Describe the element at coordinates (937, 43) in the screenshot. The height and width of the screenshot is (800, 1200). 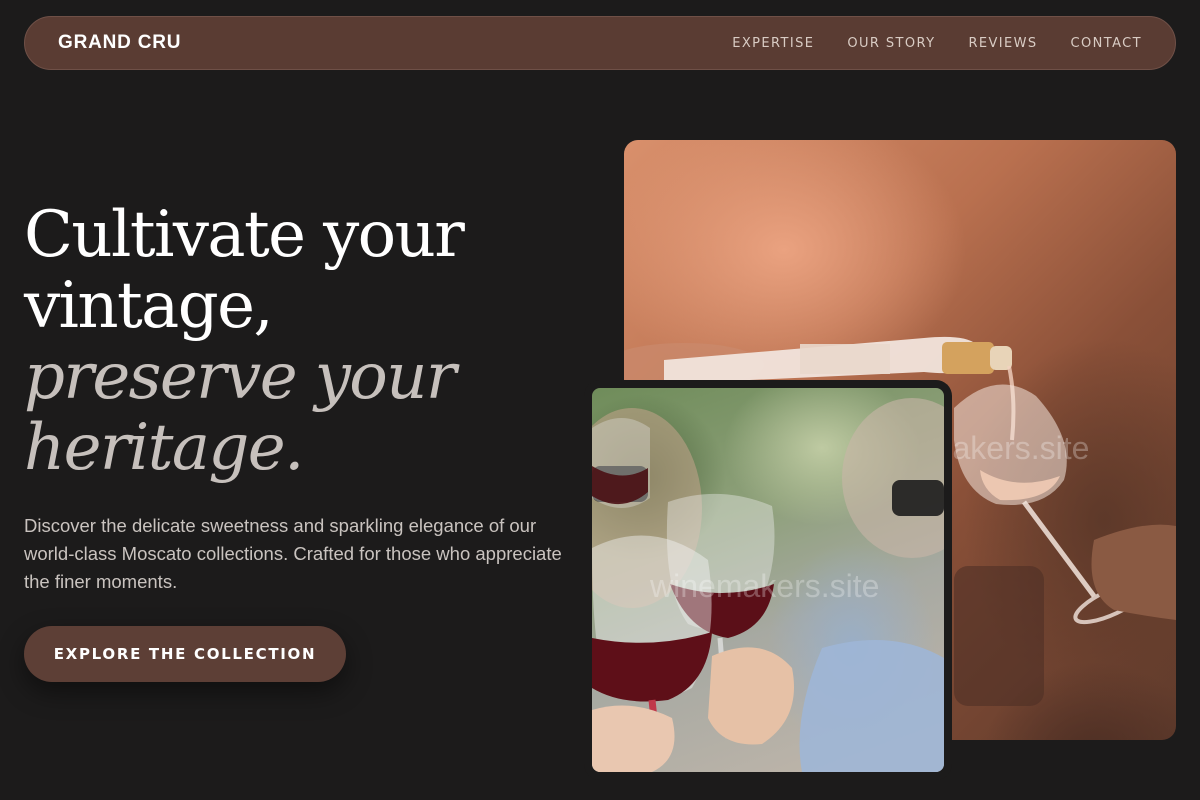
I see `nav-links: EXPERTISE OUR STORY REVIEWS CONTACT` at that location.